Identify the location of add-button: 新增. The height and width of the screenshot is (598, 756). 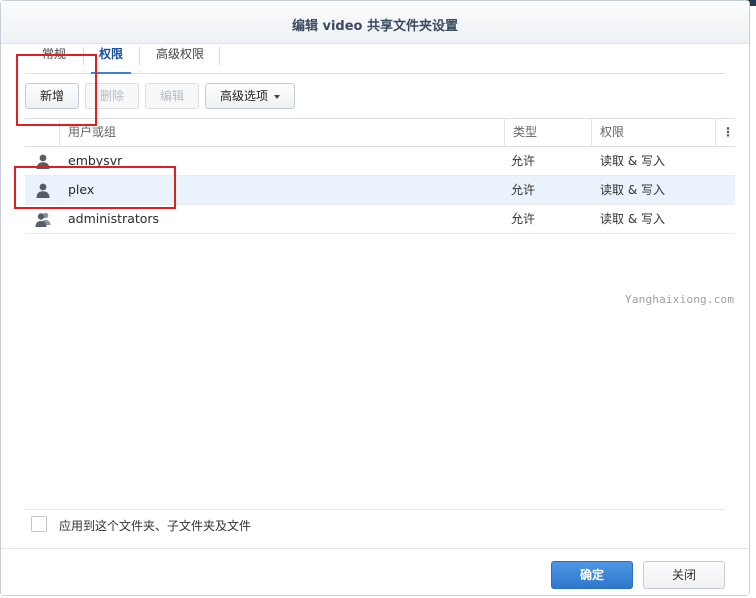
(52, 96).